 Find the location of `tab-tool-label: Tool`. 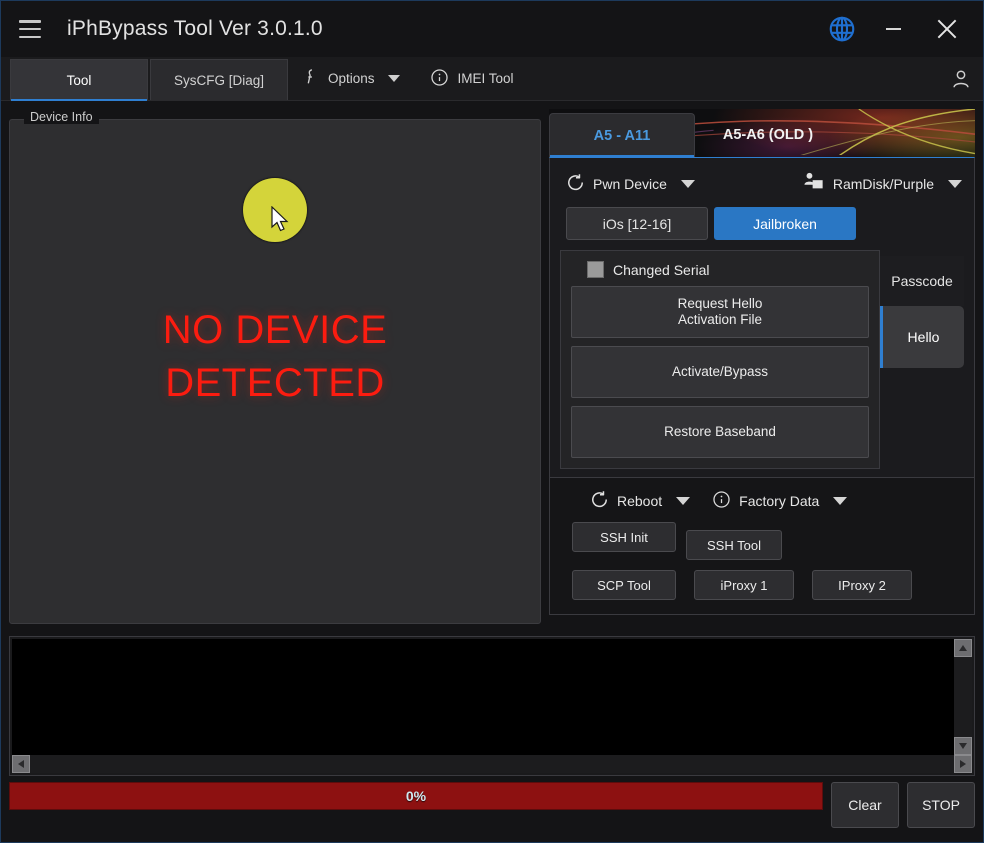

tab-tool-label: Tool is located at coordinates (79, 80).